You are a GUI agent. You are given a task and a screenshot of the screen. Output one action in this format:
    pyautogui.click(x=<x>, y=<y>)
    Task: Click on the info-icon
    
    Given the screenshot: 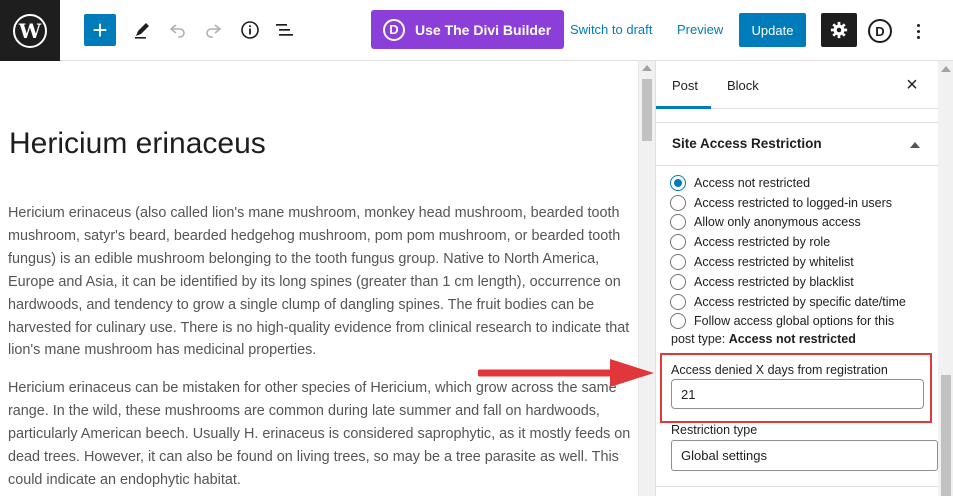 What is the action you would take?
    pyautogui.click(x=250, y=30)
    